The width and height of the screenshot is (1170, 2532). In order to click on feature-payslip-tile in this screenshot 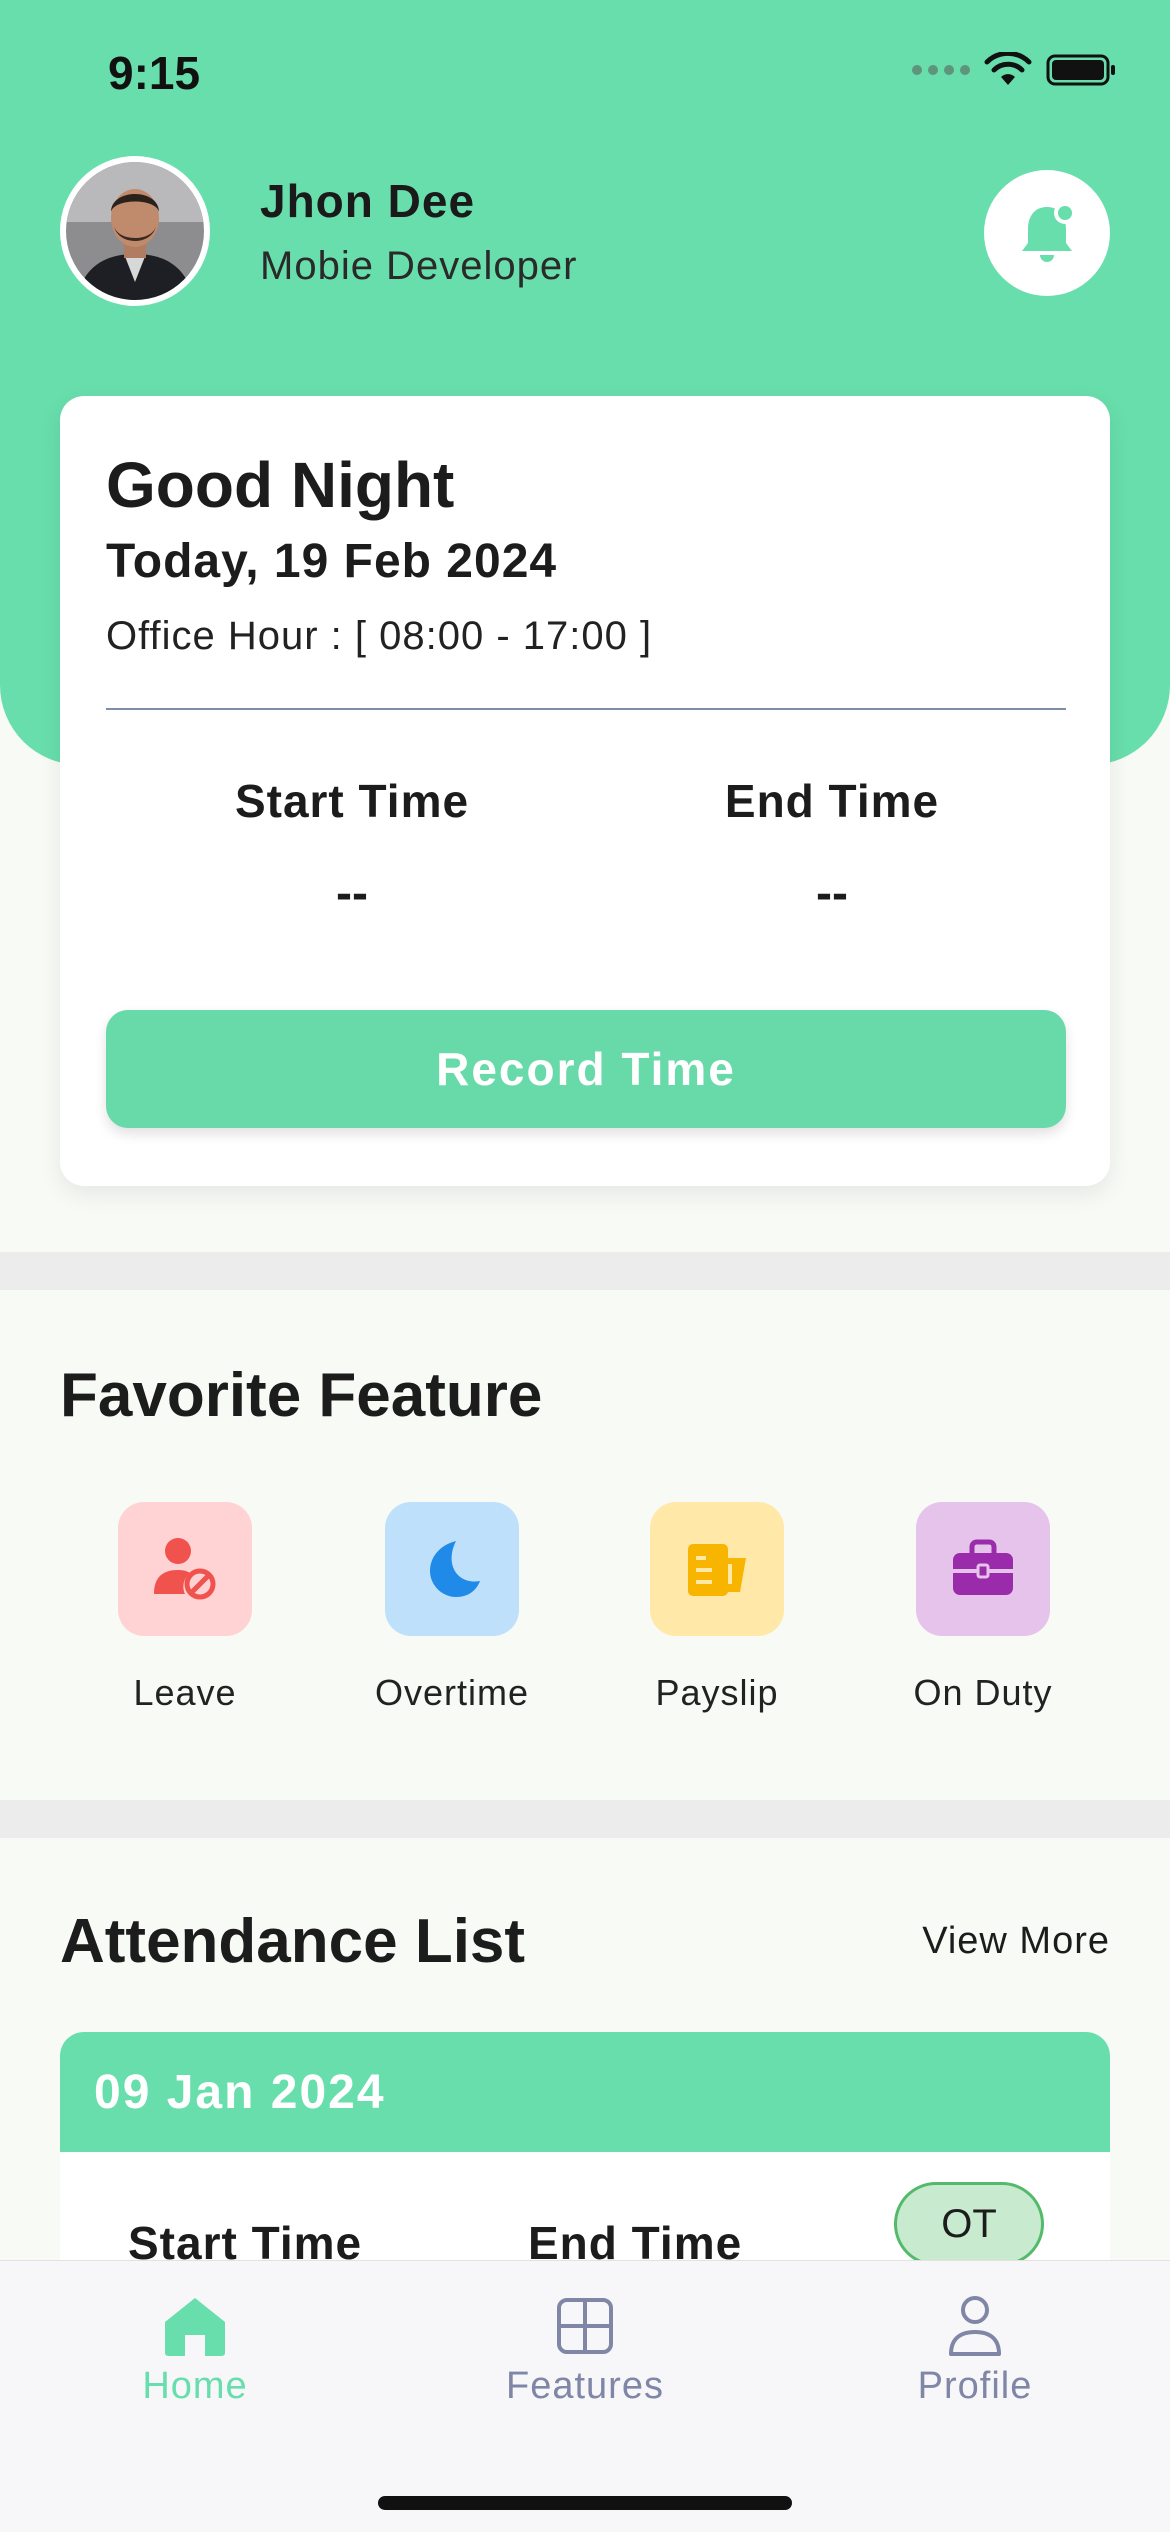, I will do `click(717, 1569)`.